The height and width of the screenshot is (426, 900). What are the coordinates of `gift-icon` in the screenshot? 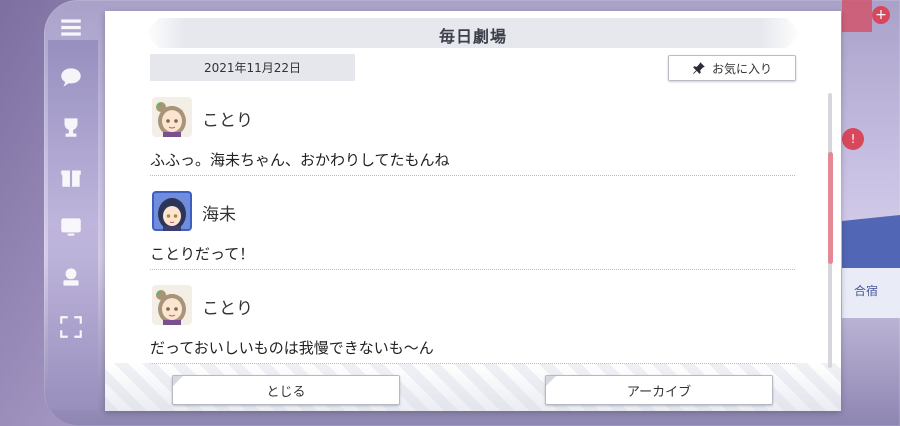 It's located at (71, 177).